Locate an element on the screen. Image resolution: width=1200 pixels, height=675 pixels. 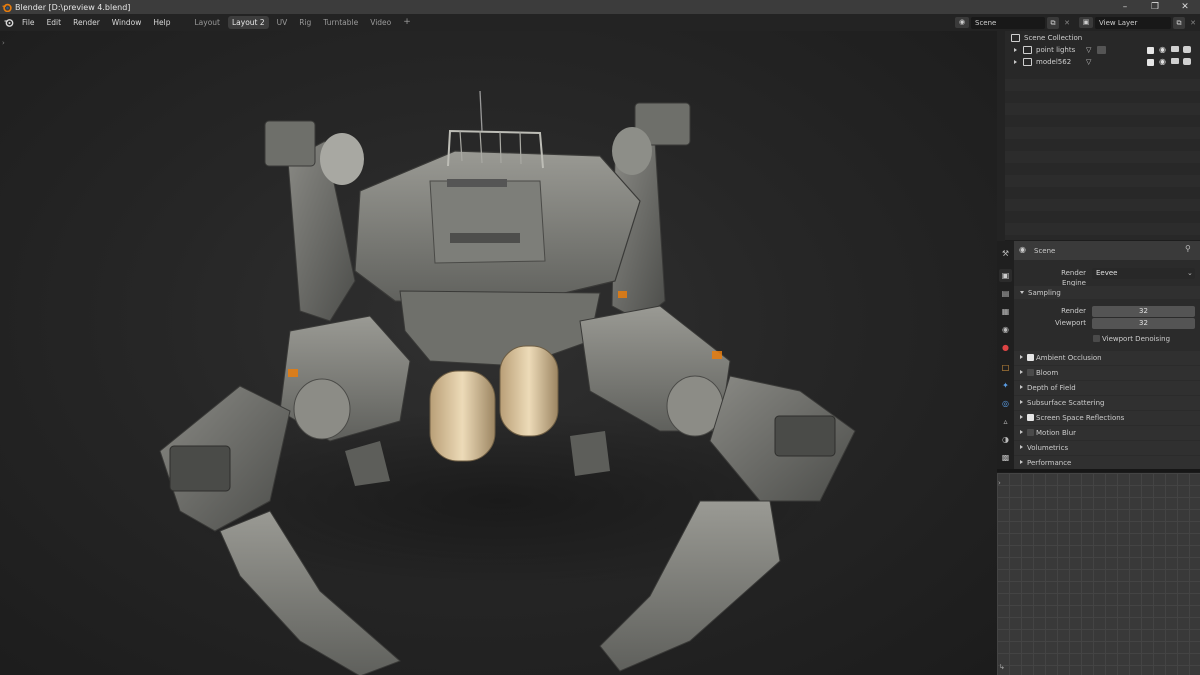
delete-scene-button: ✕ is located at coordinates (1067, 23).